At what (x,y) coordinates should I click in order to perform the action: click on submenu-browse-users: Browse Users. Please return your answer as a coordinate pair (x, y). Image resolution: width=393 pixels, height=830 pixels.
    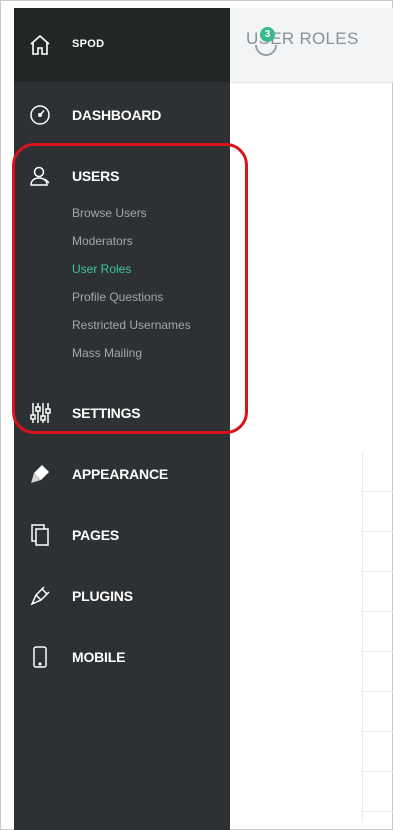
    Looking at the image, I should click on (109, 213).